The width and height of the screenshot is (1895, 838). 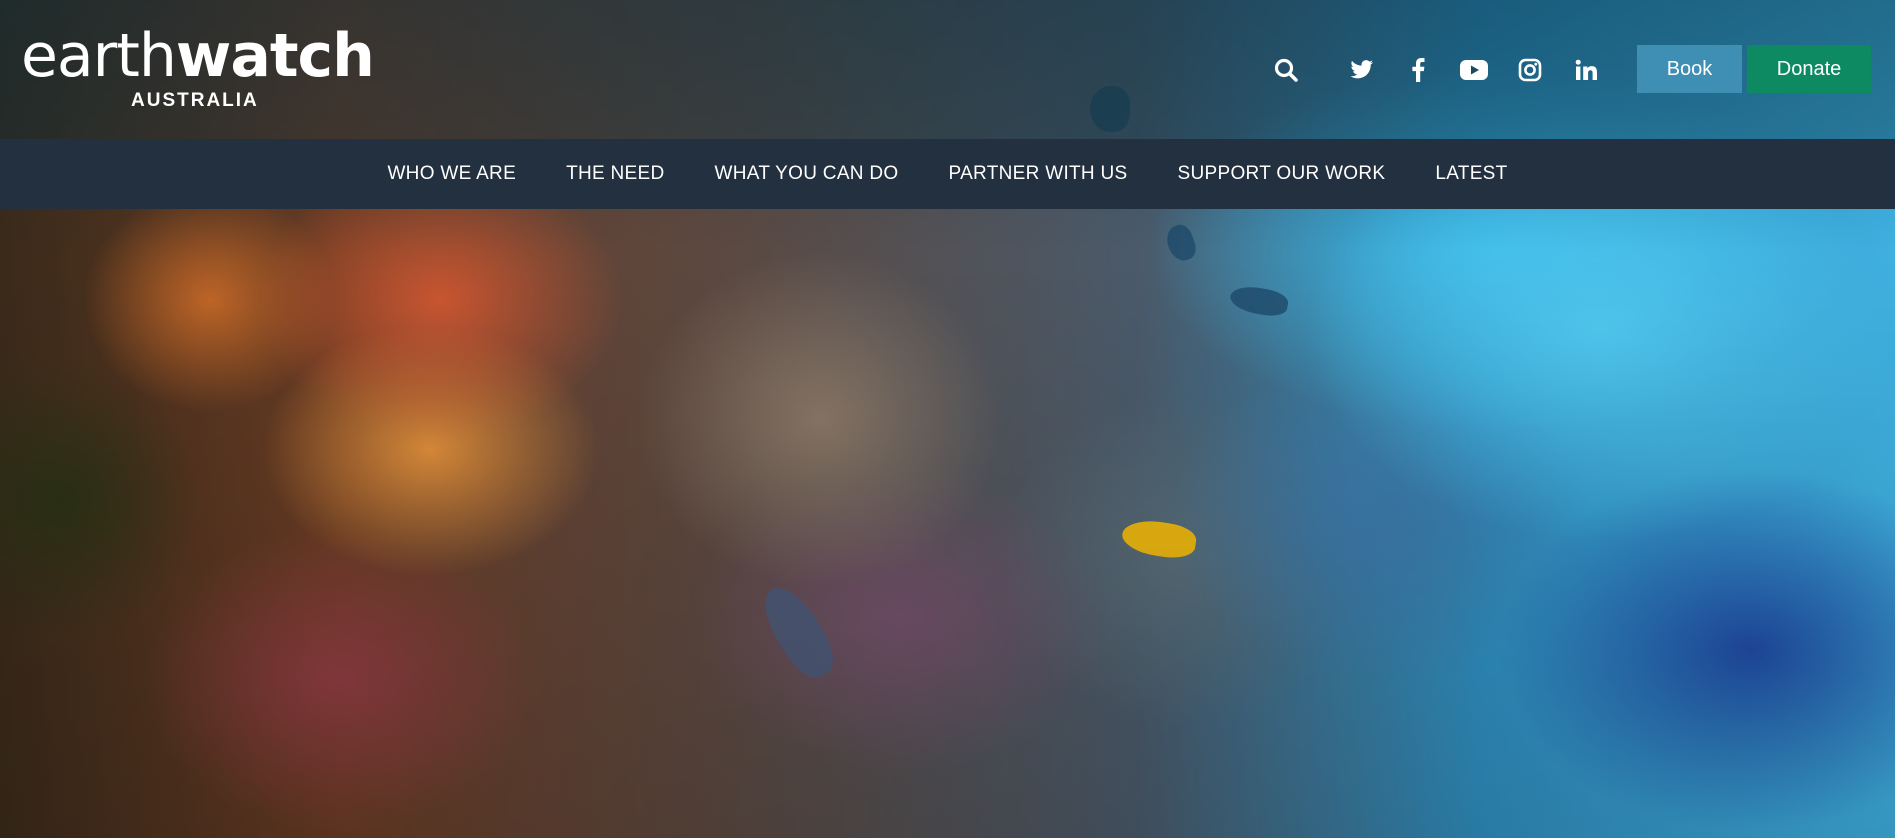 What do you see at coordinates (615, 174) in the screenshot?
I see `nav-item-the-need: THE NEED` at bounding box center [615, 174].